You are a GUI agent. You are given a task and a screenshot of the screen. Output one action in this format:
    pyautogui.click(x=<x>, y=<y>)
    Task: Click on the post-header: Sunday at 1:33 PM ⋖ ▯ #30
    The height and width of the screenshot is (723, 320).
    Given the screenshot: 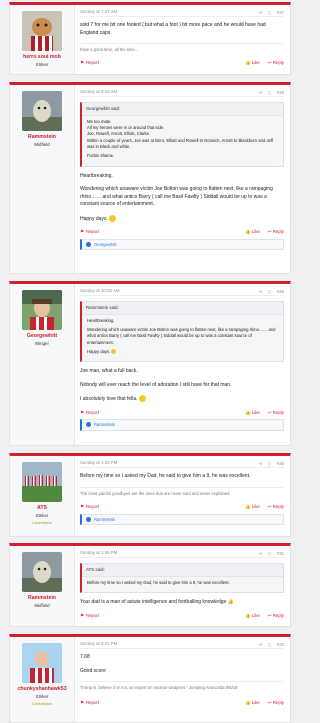 What is the action you would take?
    pyautogui.click(x=182, y=464)
    